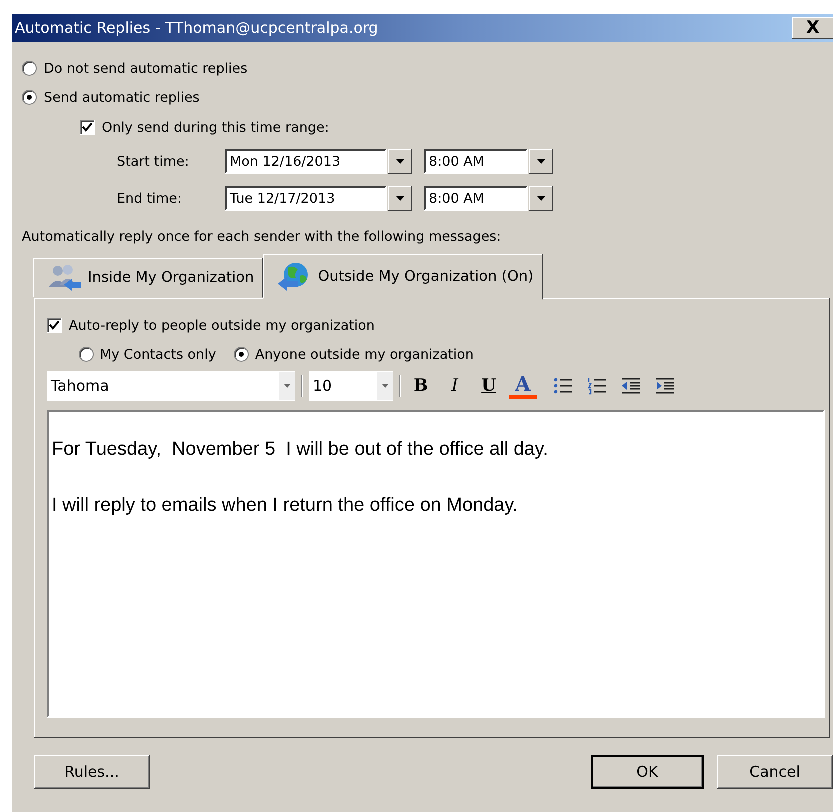 Image resolution: width=833 pixels, height=812 pixels. Describe the element at coordinates (146, 68) in the screenshot. I see `radio-label: Do not send automatic replies` at that location.